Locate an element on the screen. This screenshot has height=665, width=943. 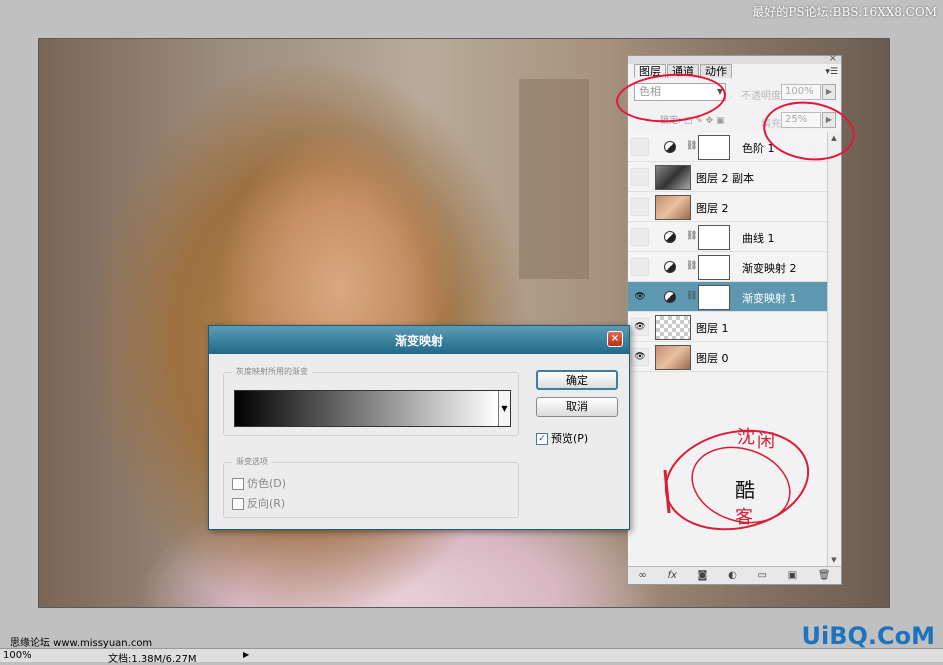
stamp-char-1: 沈 is located at coordinates (746, 437).